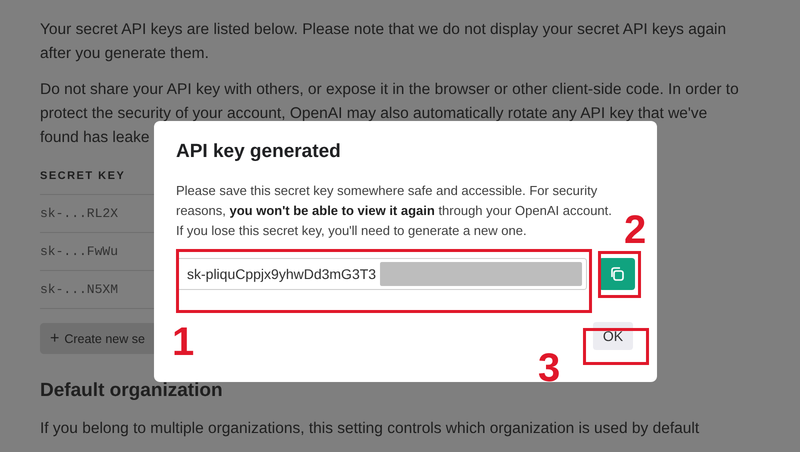  I want to click on warning-text-line: protect the security of your account, OpenAI may also automatically rotate any API key that we've, so click(374, 114).